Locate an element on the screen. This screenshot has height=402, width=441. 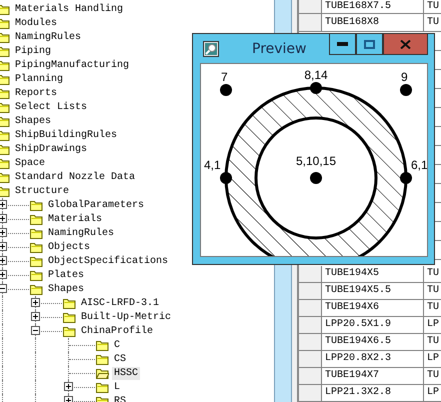
tree-item: ChinaProfile is located at coordinates (117, 331).